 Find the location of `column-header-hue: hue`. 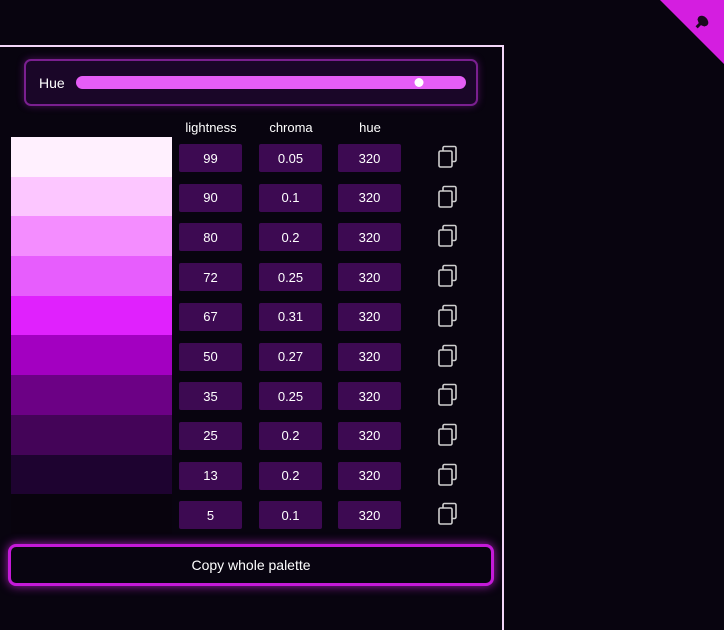

column-header-hue: hue is located at coordinates (370, 127).